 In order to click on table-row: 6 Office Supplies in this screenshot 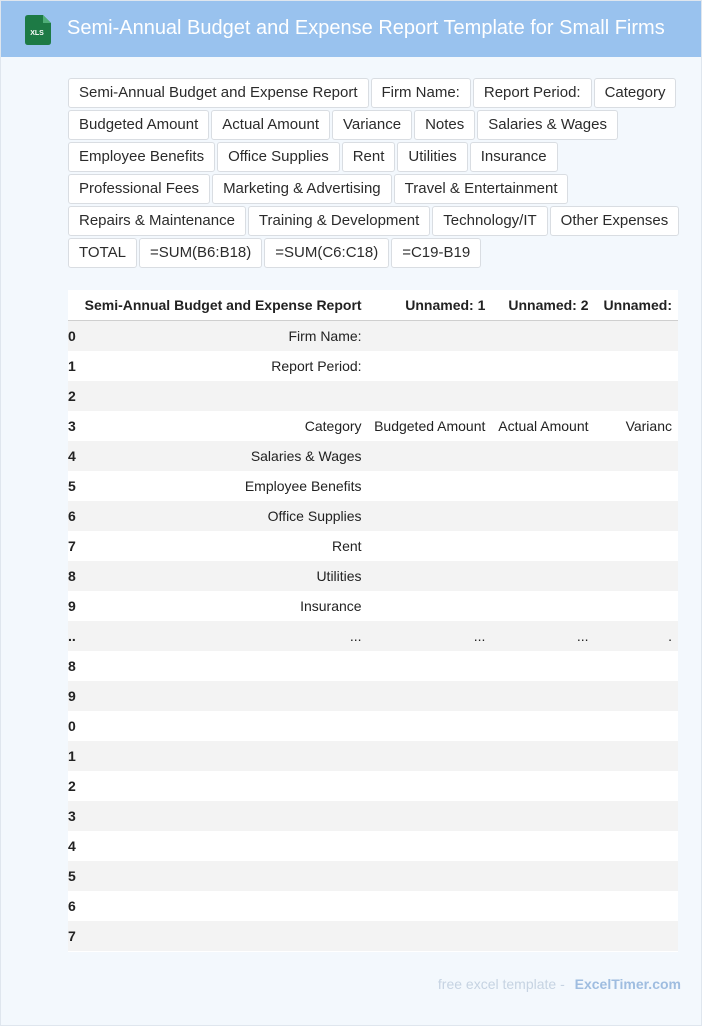, I will do `click(373, 516)`.